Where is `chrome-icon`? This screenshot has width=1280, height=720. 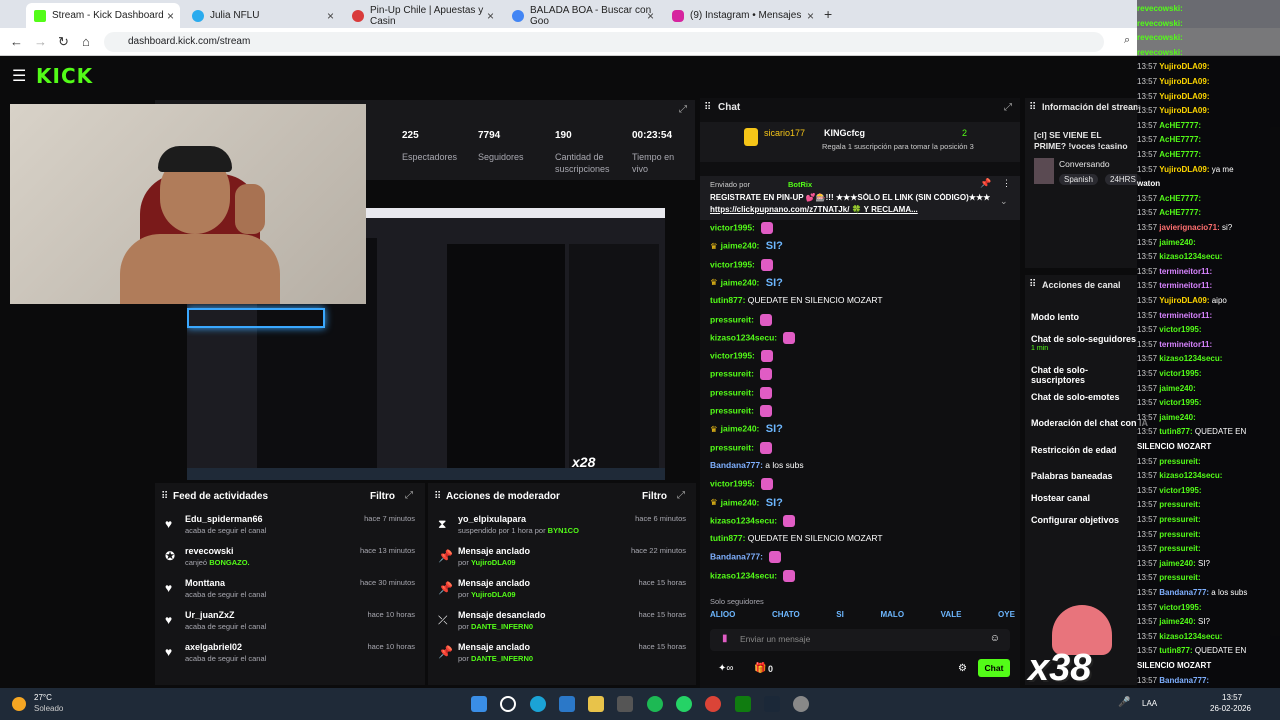
chrome-icon is located at coordinates (713, 704).